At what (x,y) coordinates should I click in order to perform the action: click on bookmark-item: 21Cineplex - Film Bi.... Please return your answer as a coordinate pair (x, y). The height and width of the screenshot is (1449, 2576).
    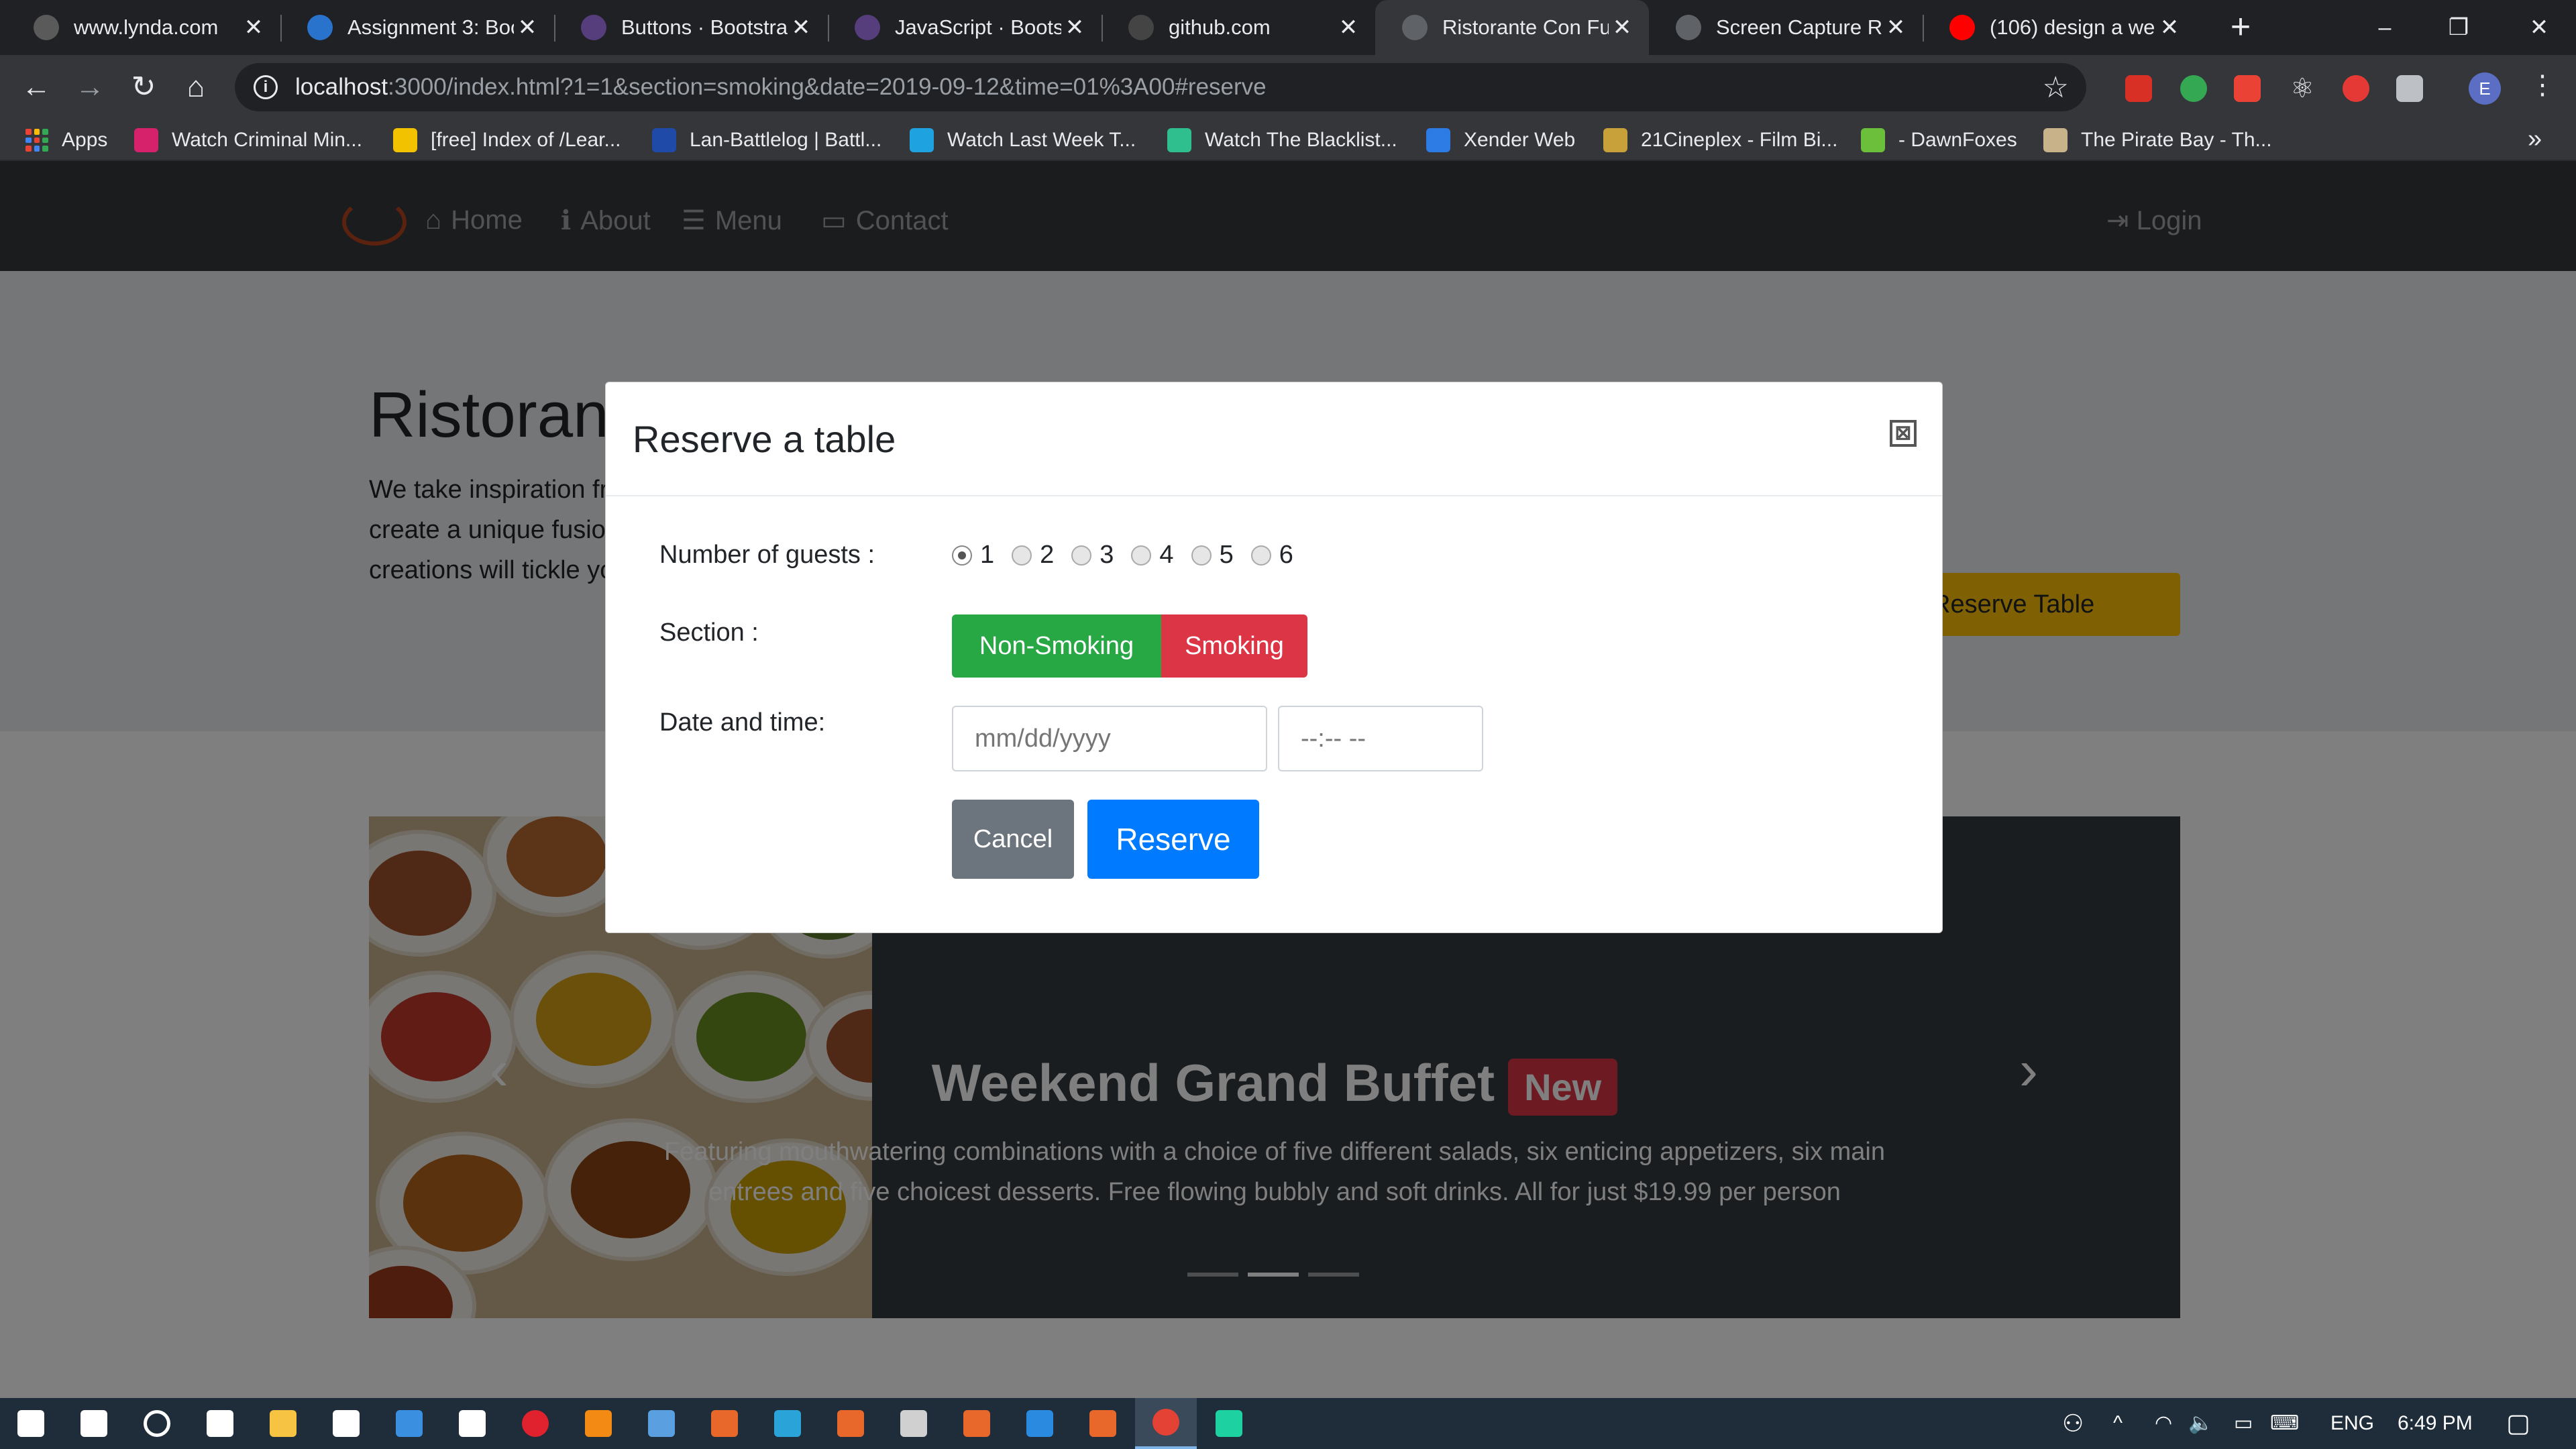
    Looking at the image, I should click on (1720, 140).